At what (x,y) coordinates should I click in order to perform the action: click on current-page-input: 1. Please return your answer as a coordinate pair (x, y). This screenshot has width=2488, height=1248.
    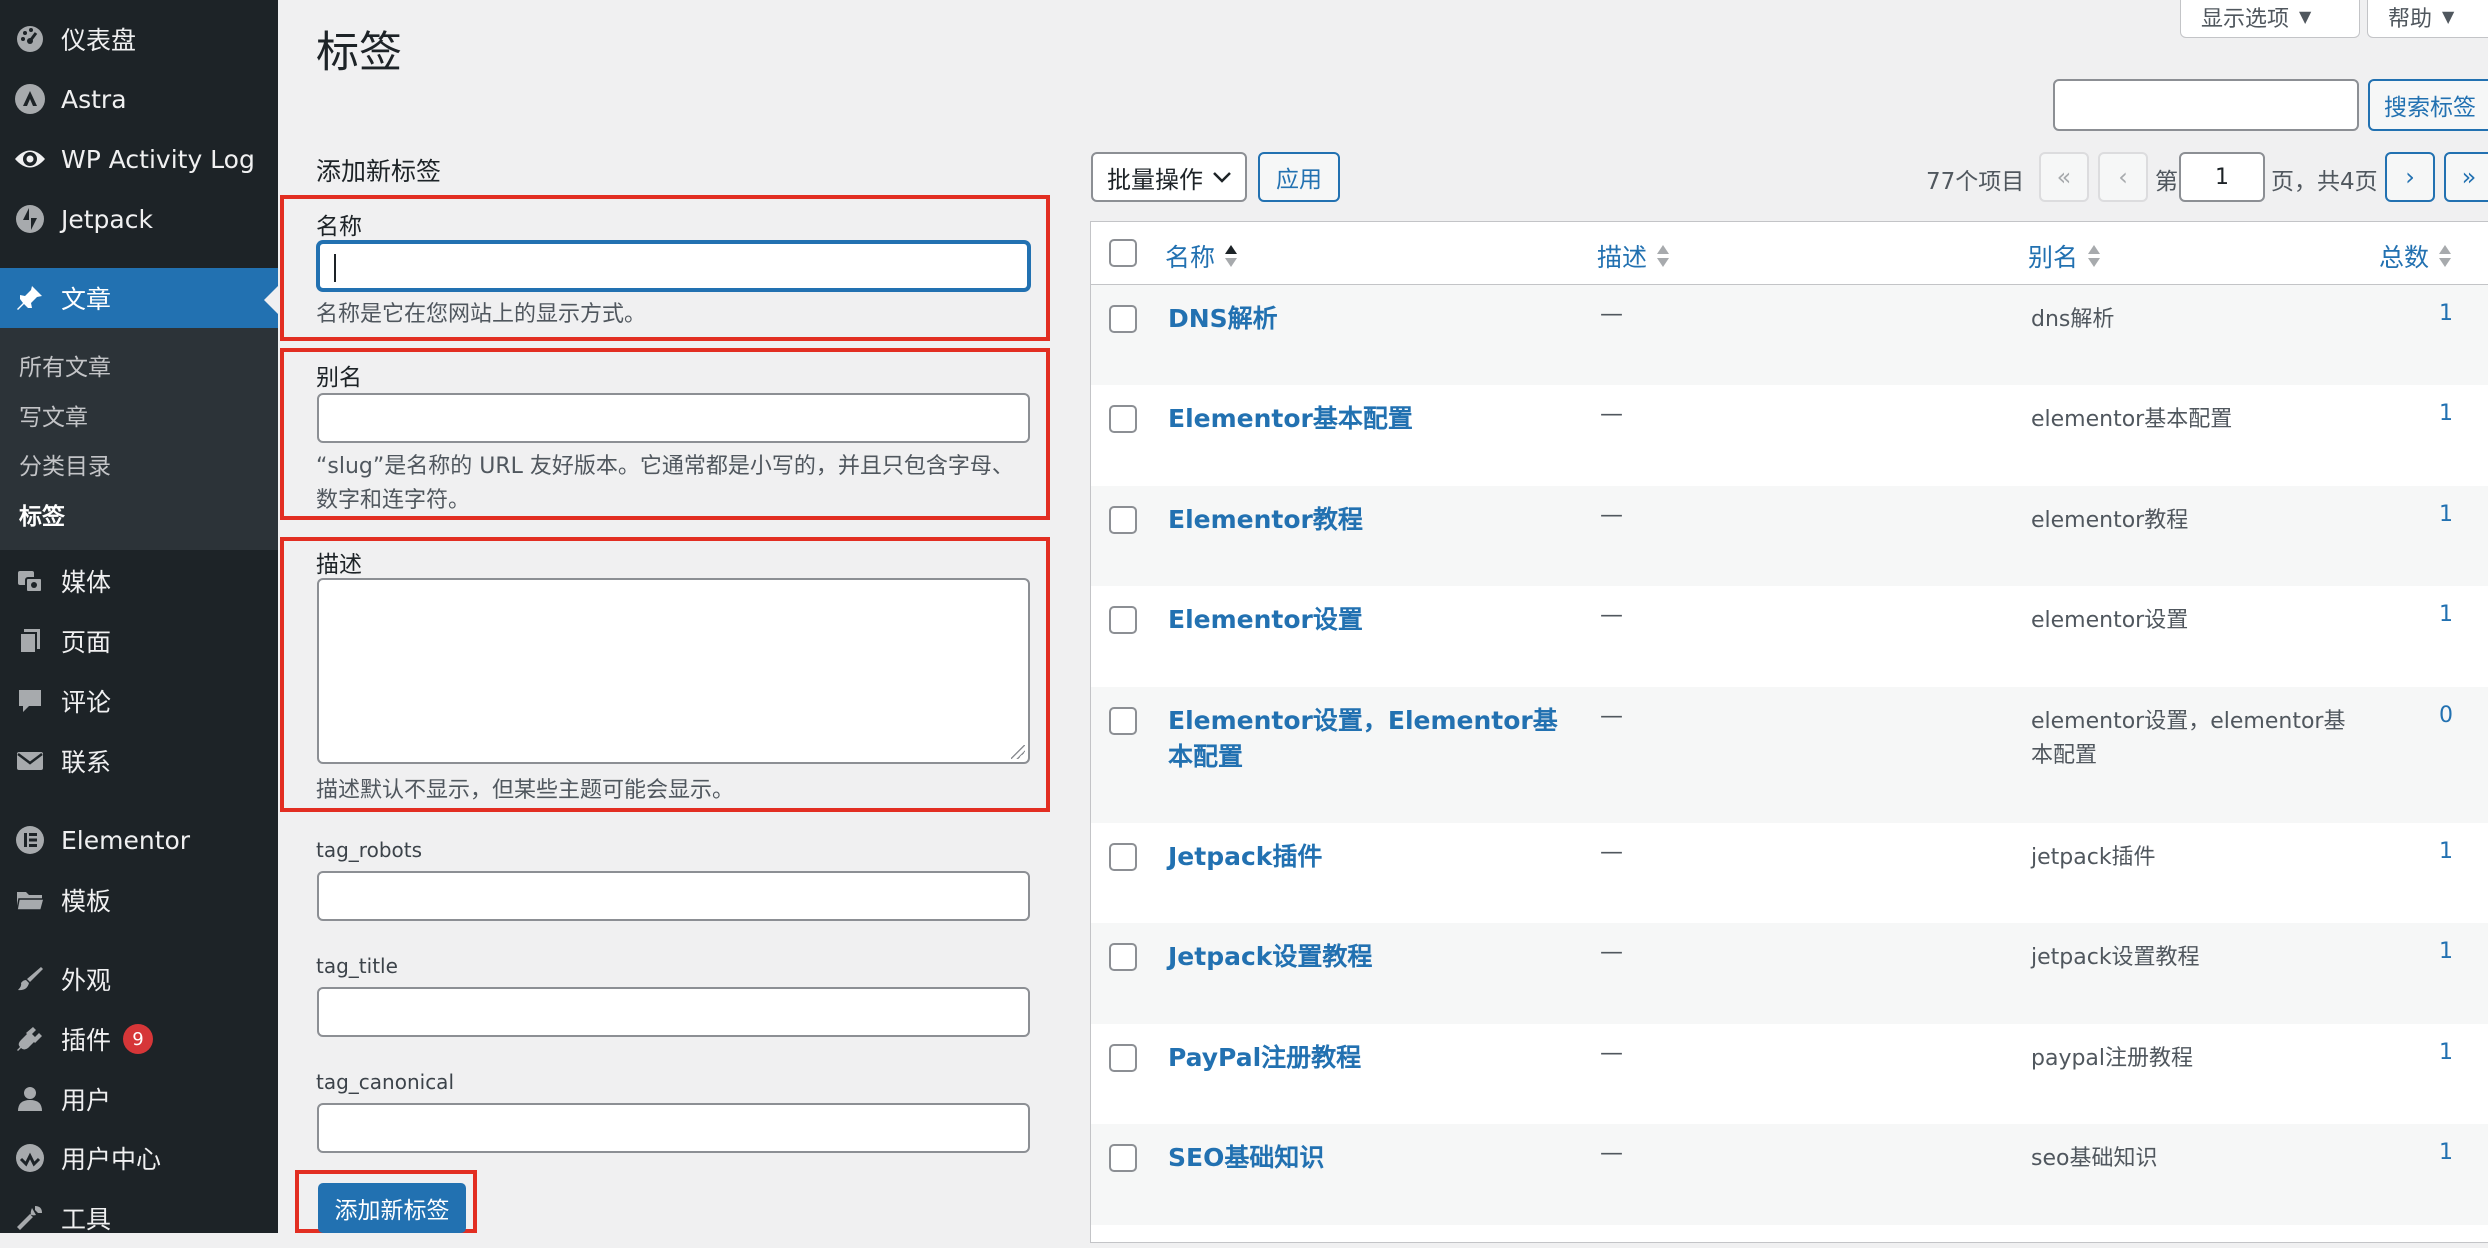
    Looking at the image, I should click on (2222, 177).